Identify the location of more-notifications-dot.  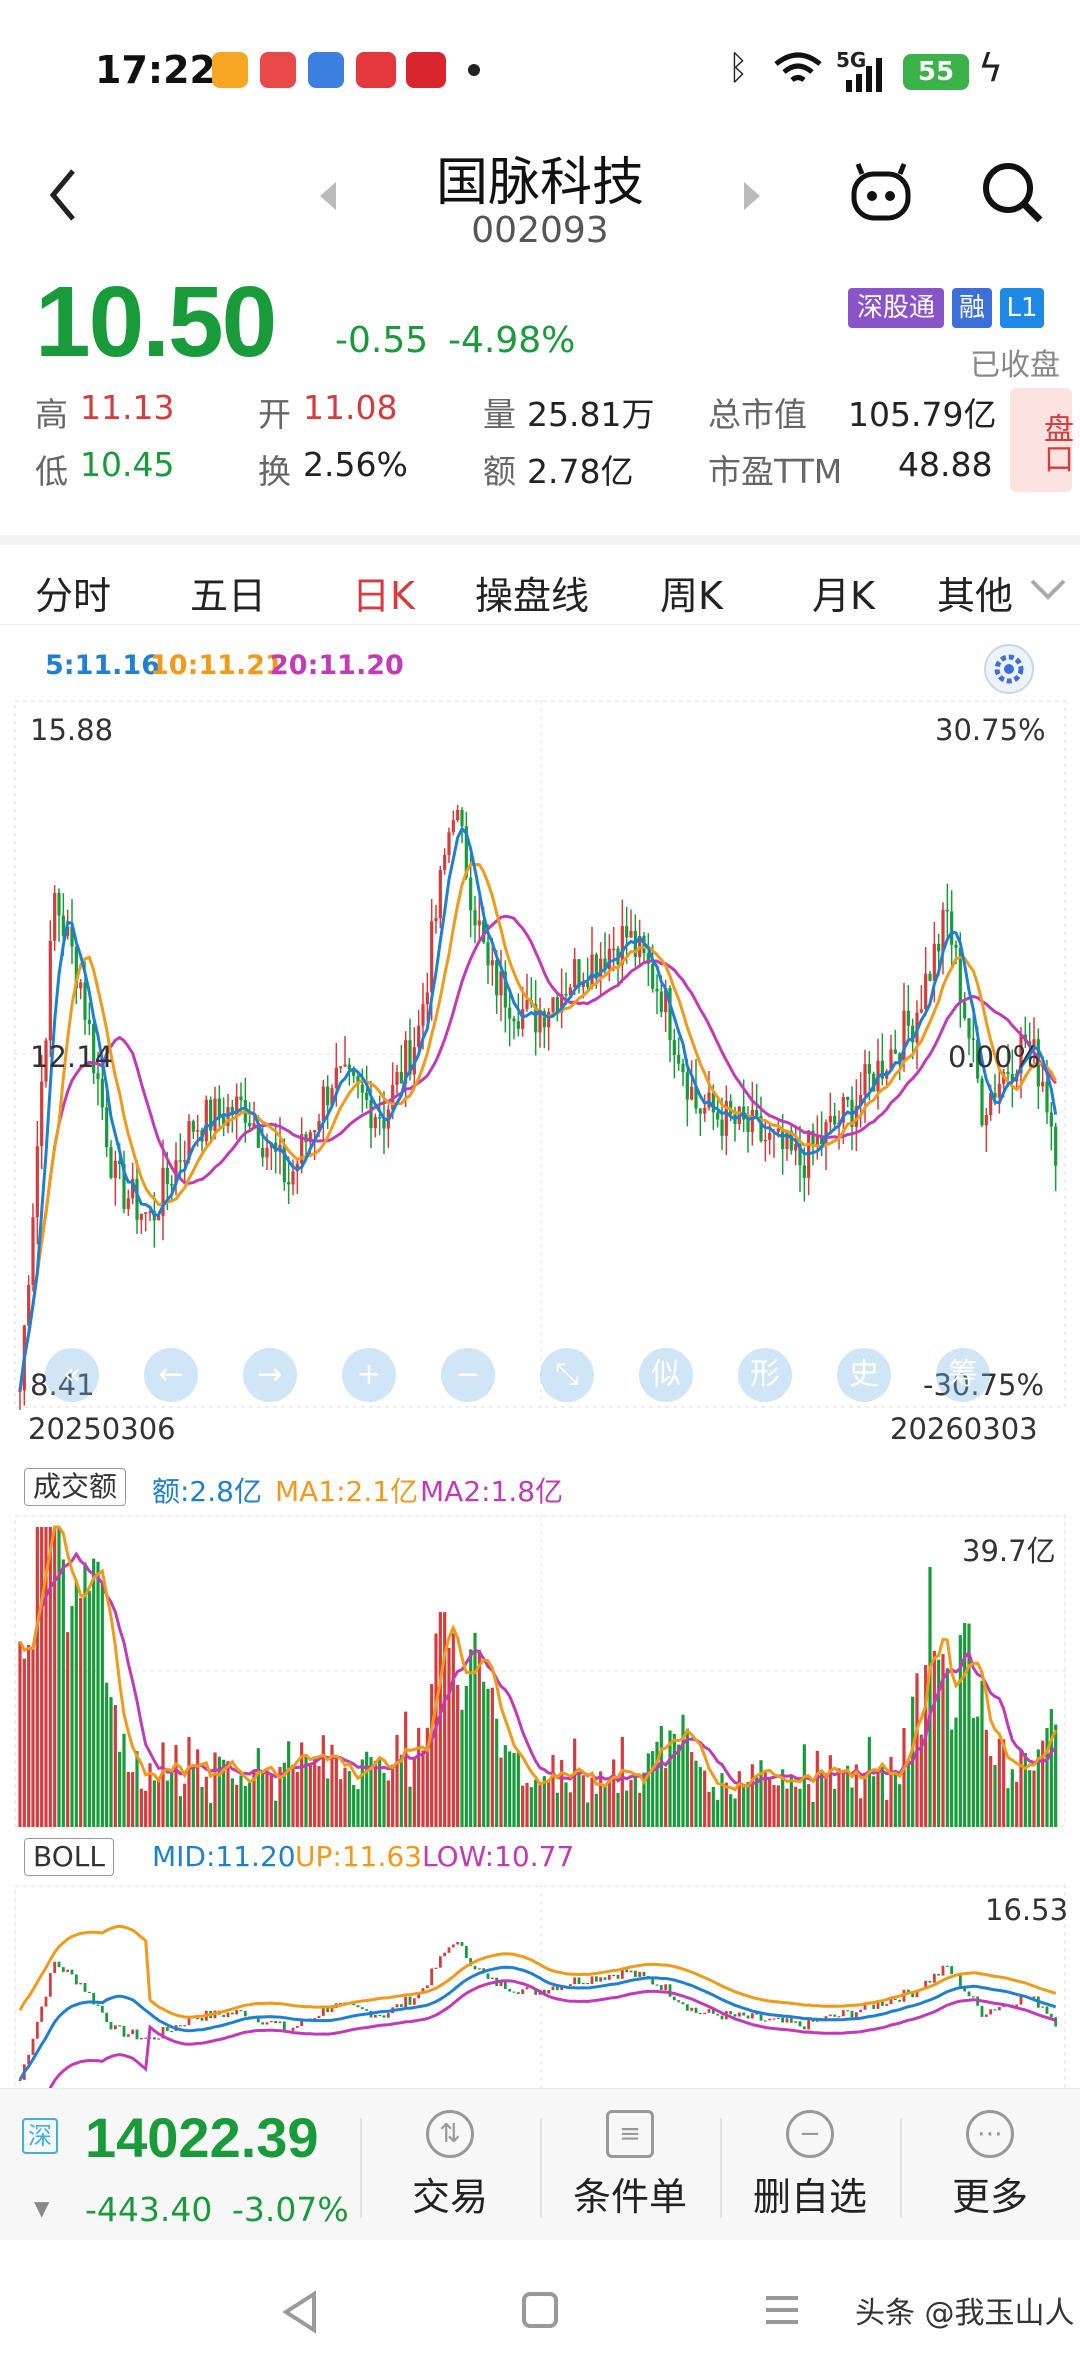
(474, 70).